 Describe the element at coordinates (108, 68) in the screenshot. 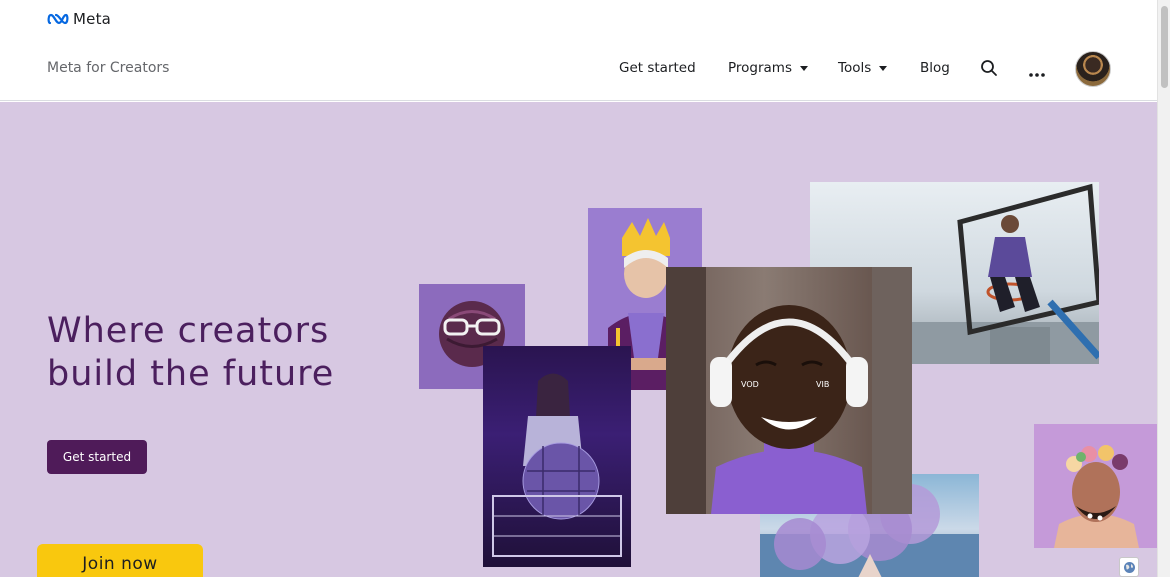

I see `brand-title: Meta for Creators` at that location.